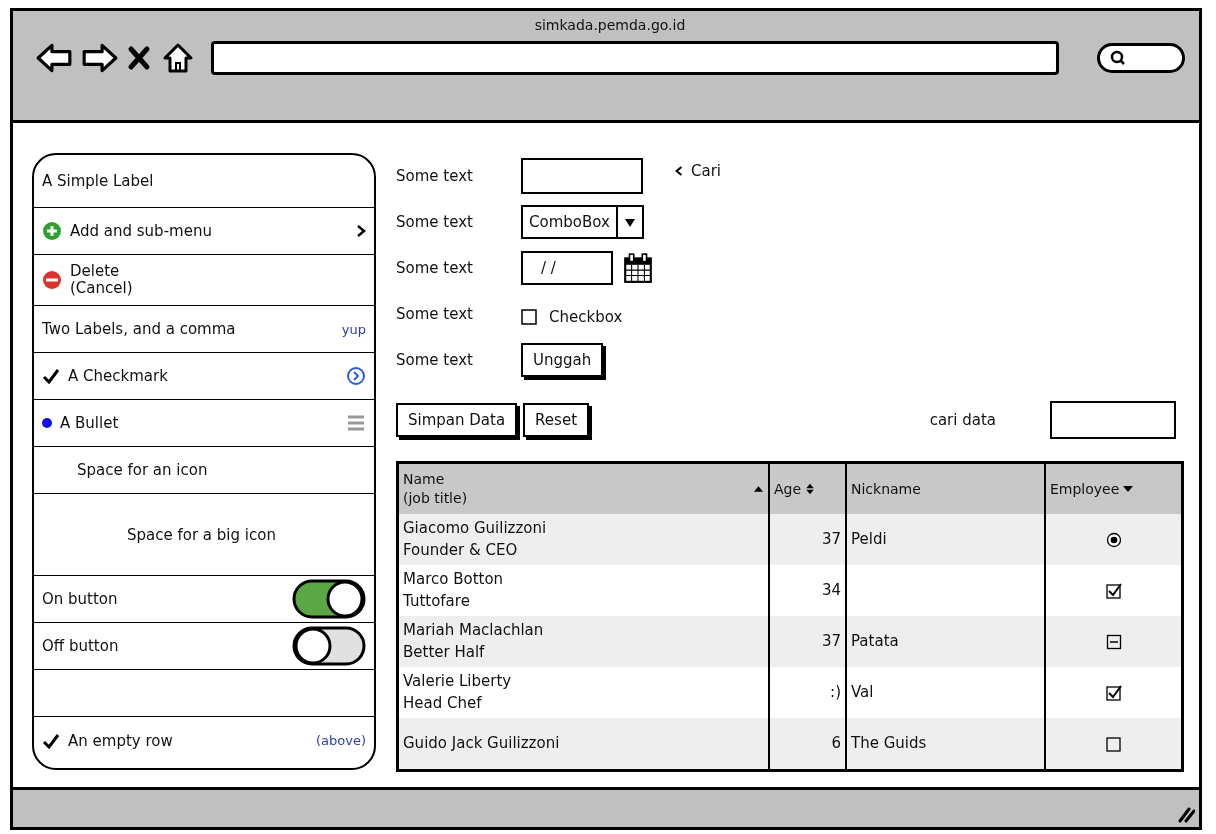 The width and height of the screenshot is (1216, 834). Describe the element at coordinates (889, 743) in the screenshot. I see `table-cell-text: The Guids` at that location.